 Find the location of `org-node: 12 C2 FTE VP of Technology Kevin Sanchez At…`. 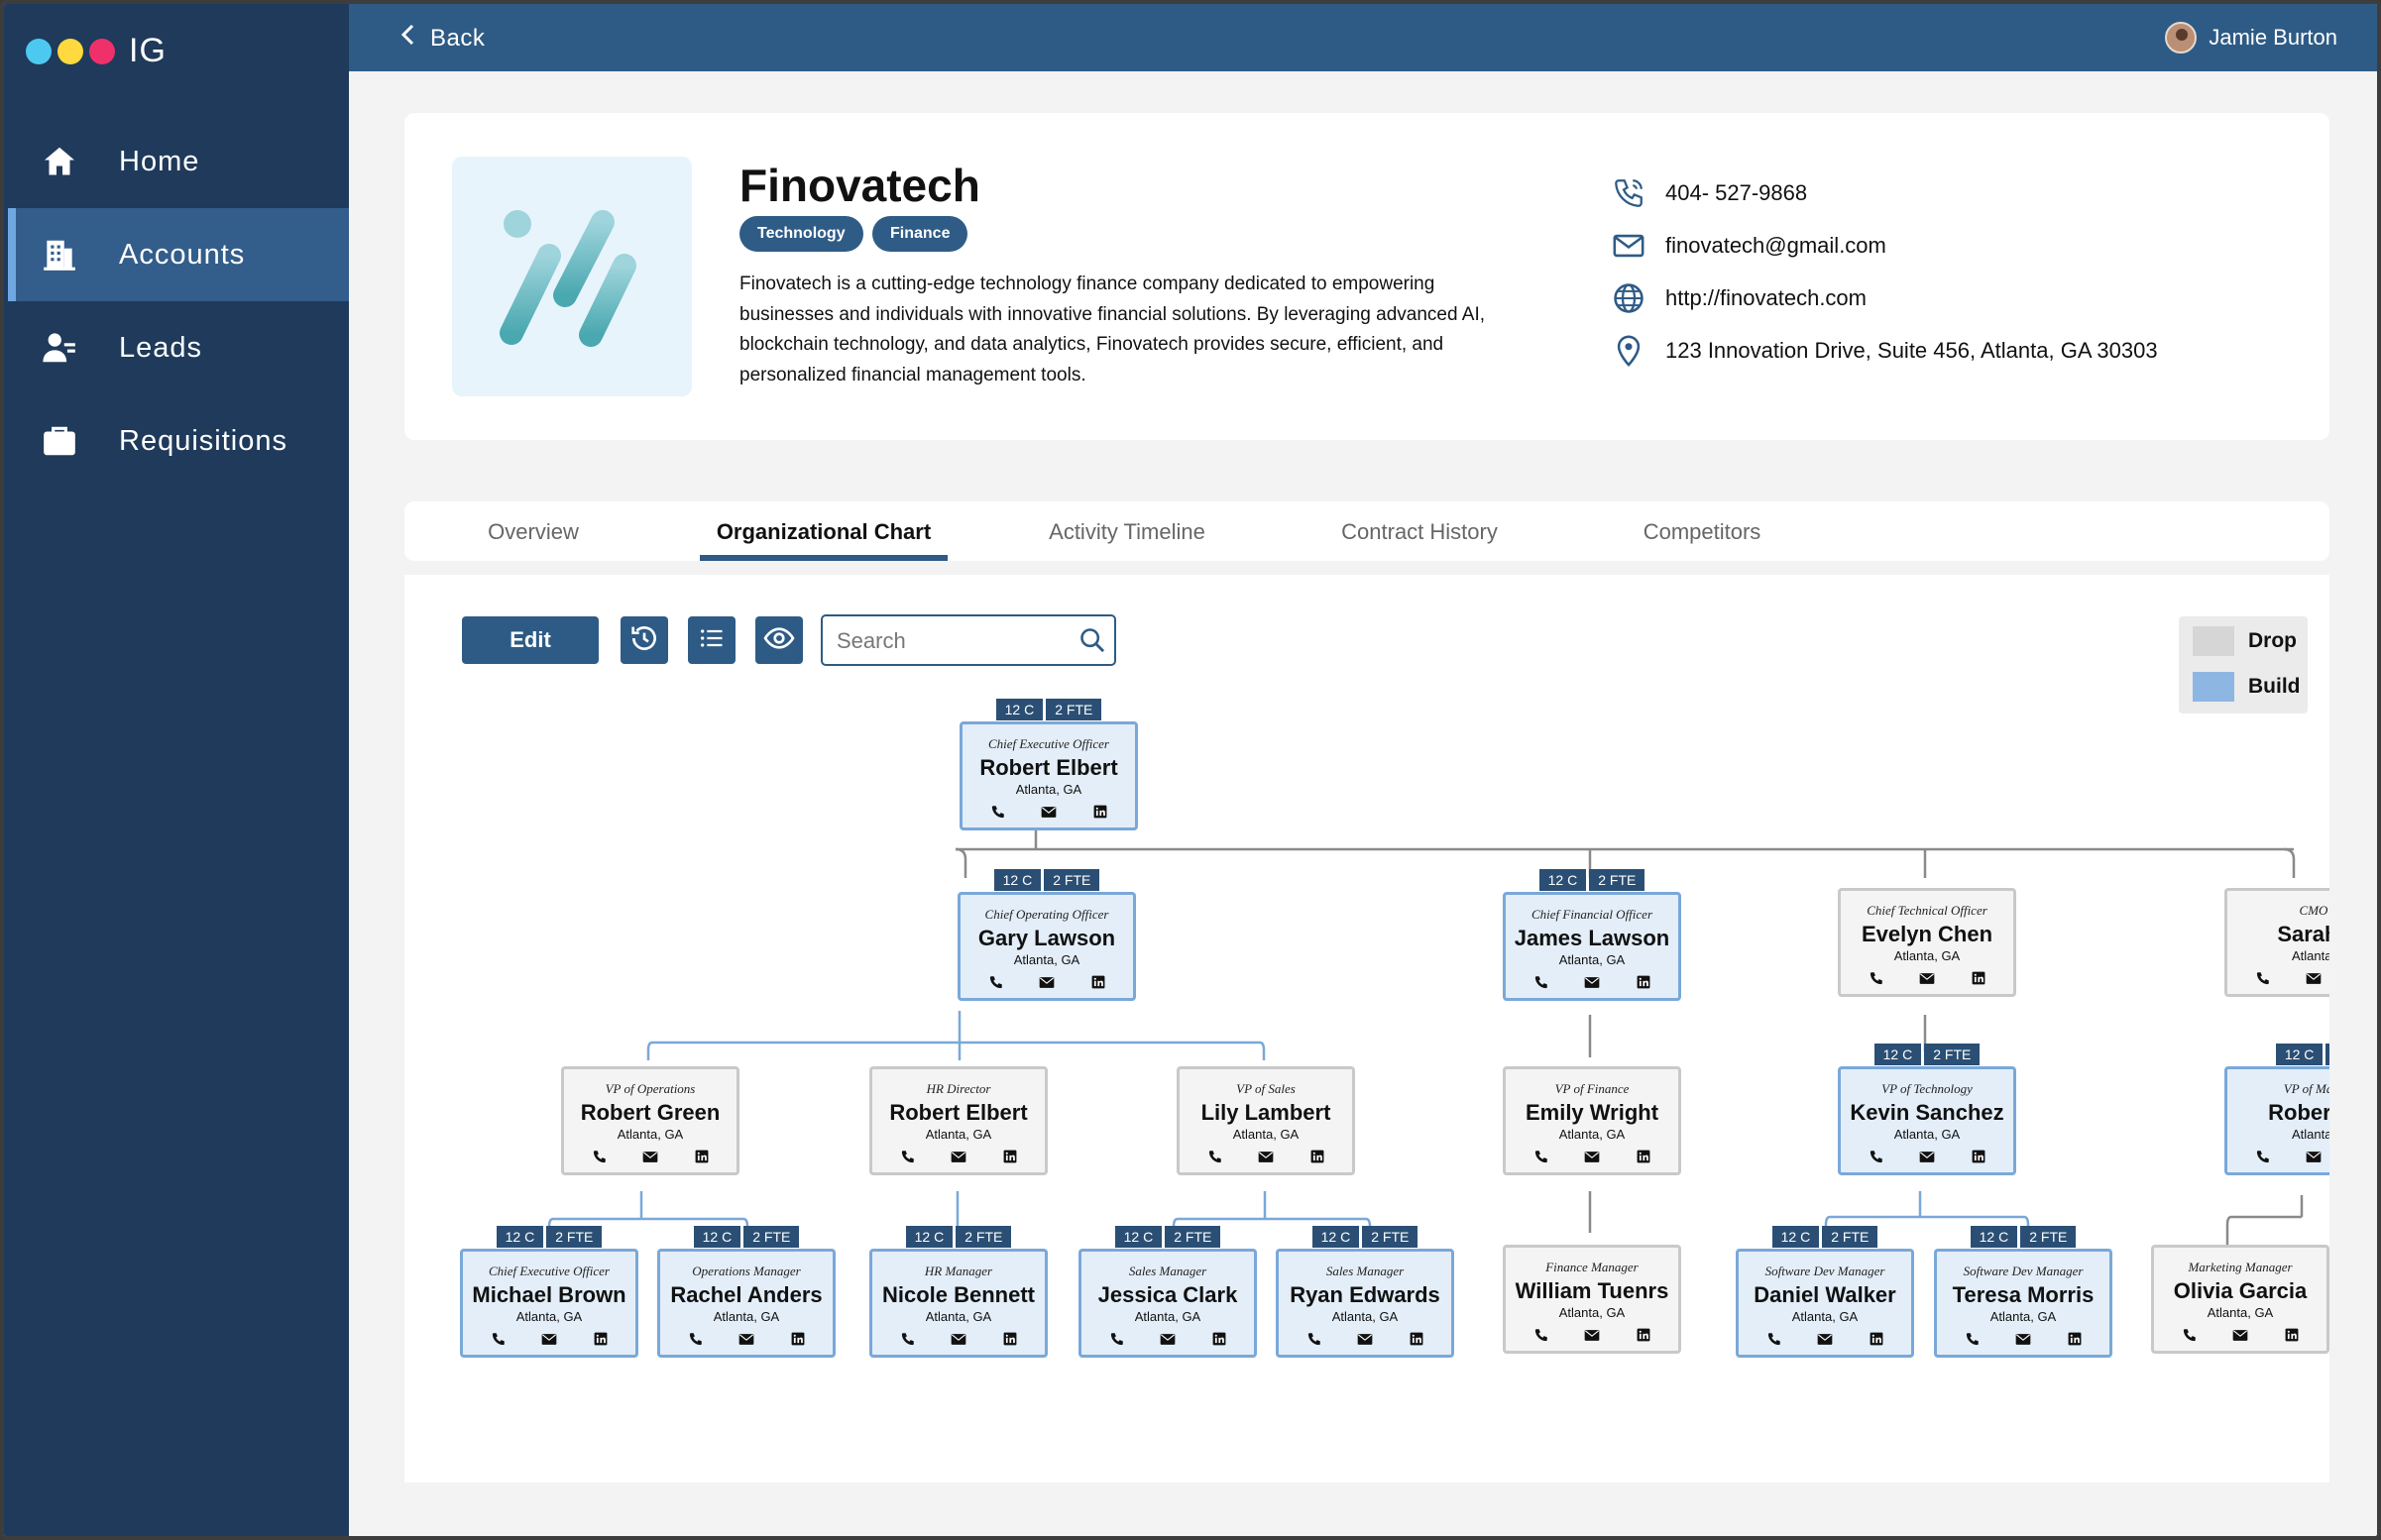

org-node: 12 C2 FTE VP of Technology Kevin Sanchez At… is located at coordinates (1927, 1109).